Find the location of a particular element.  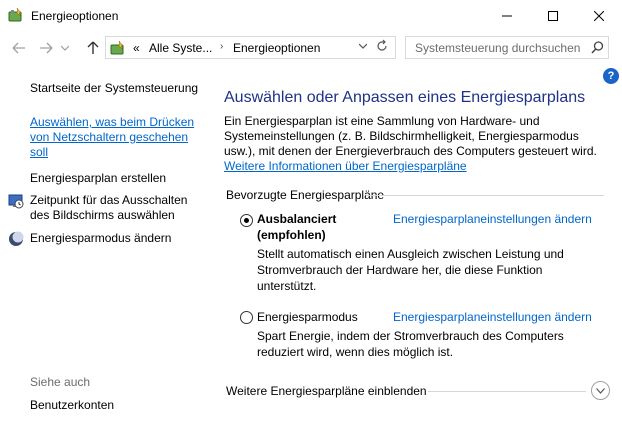

address-bar: « Alle Syste... › Energieoptionen is located at coordinates (250, 47).